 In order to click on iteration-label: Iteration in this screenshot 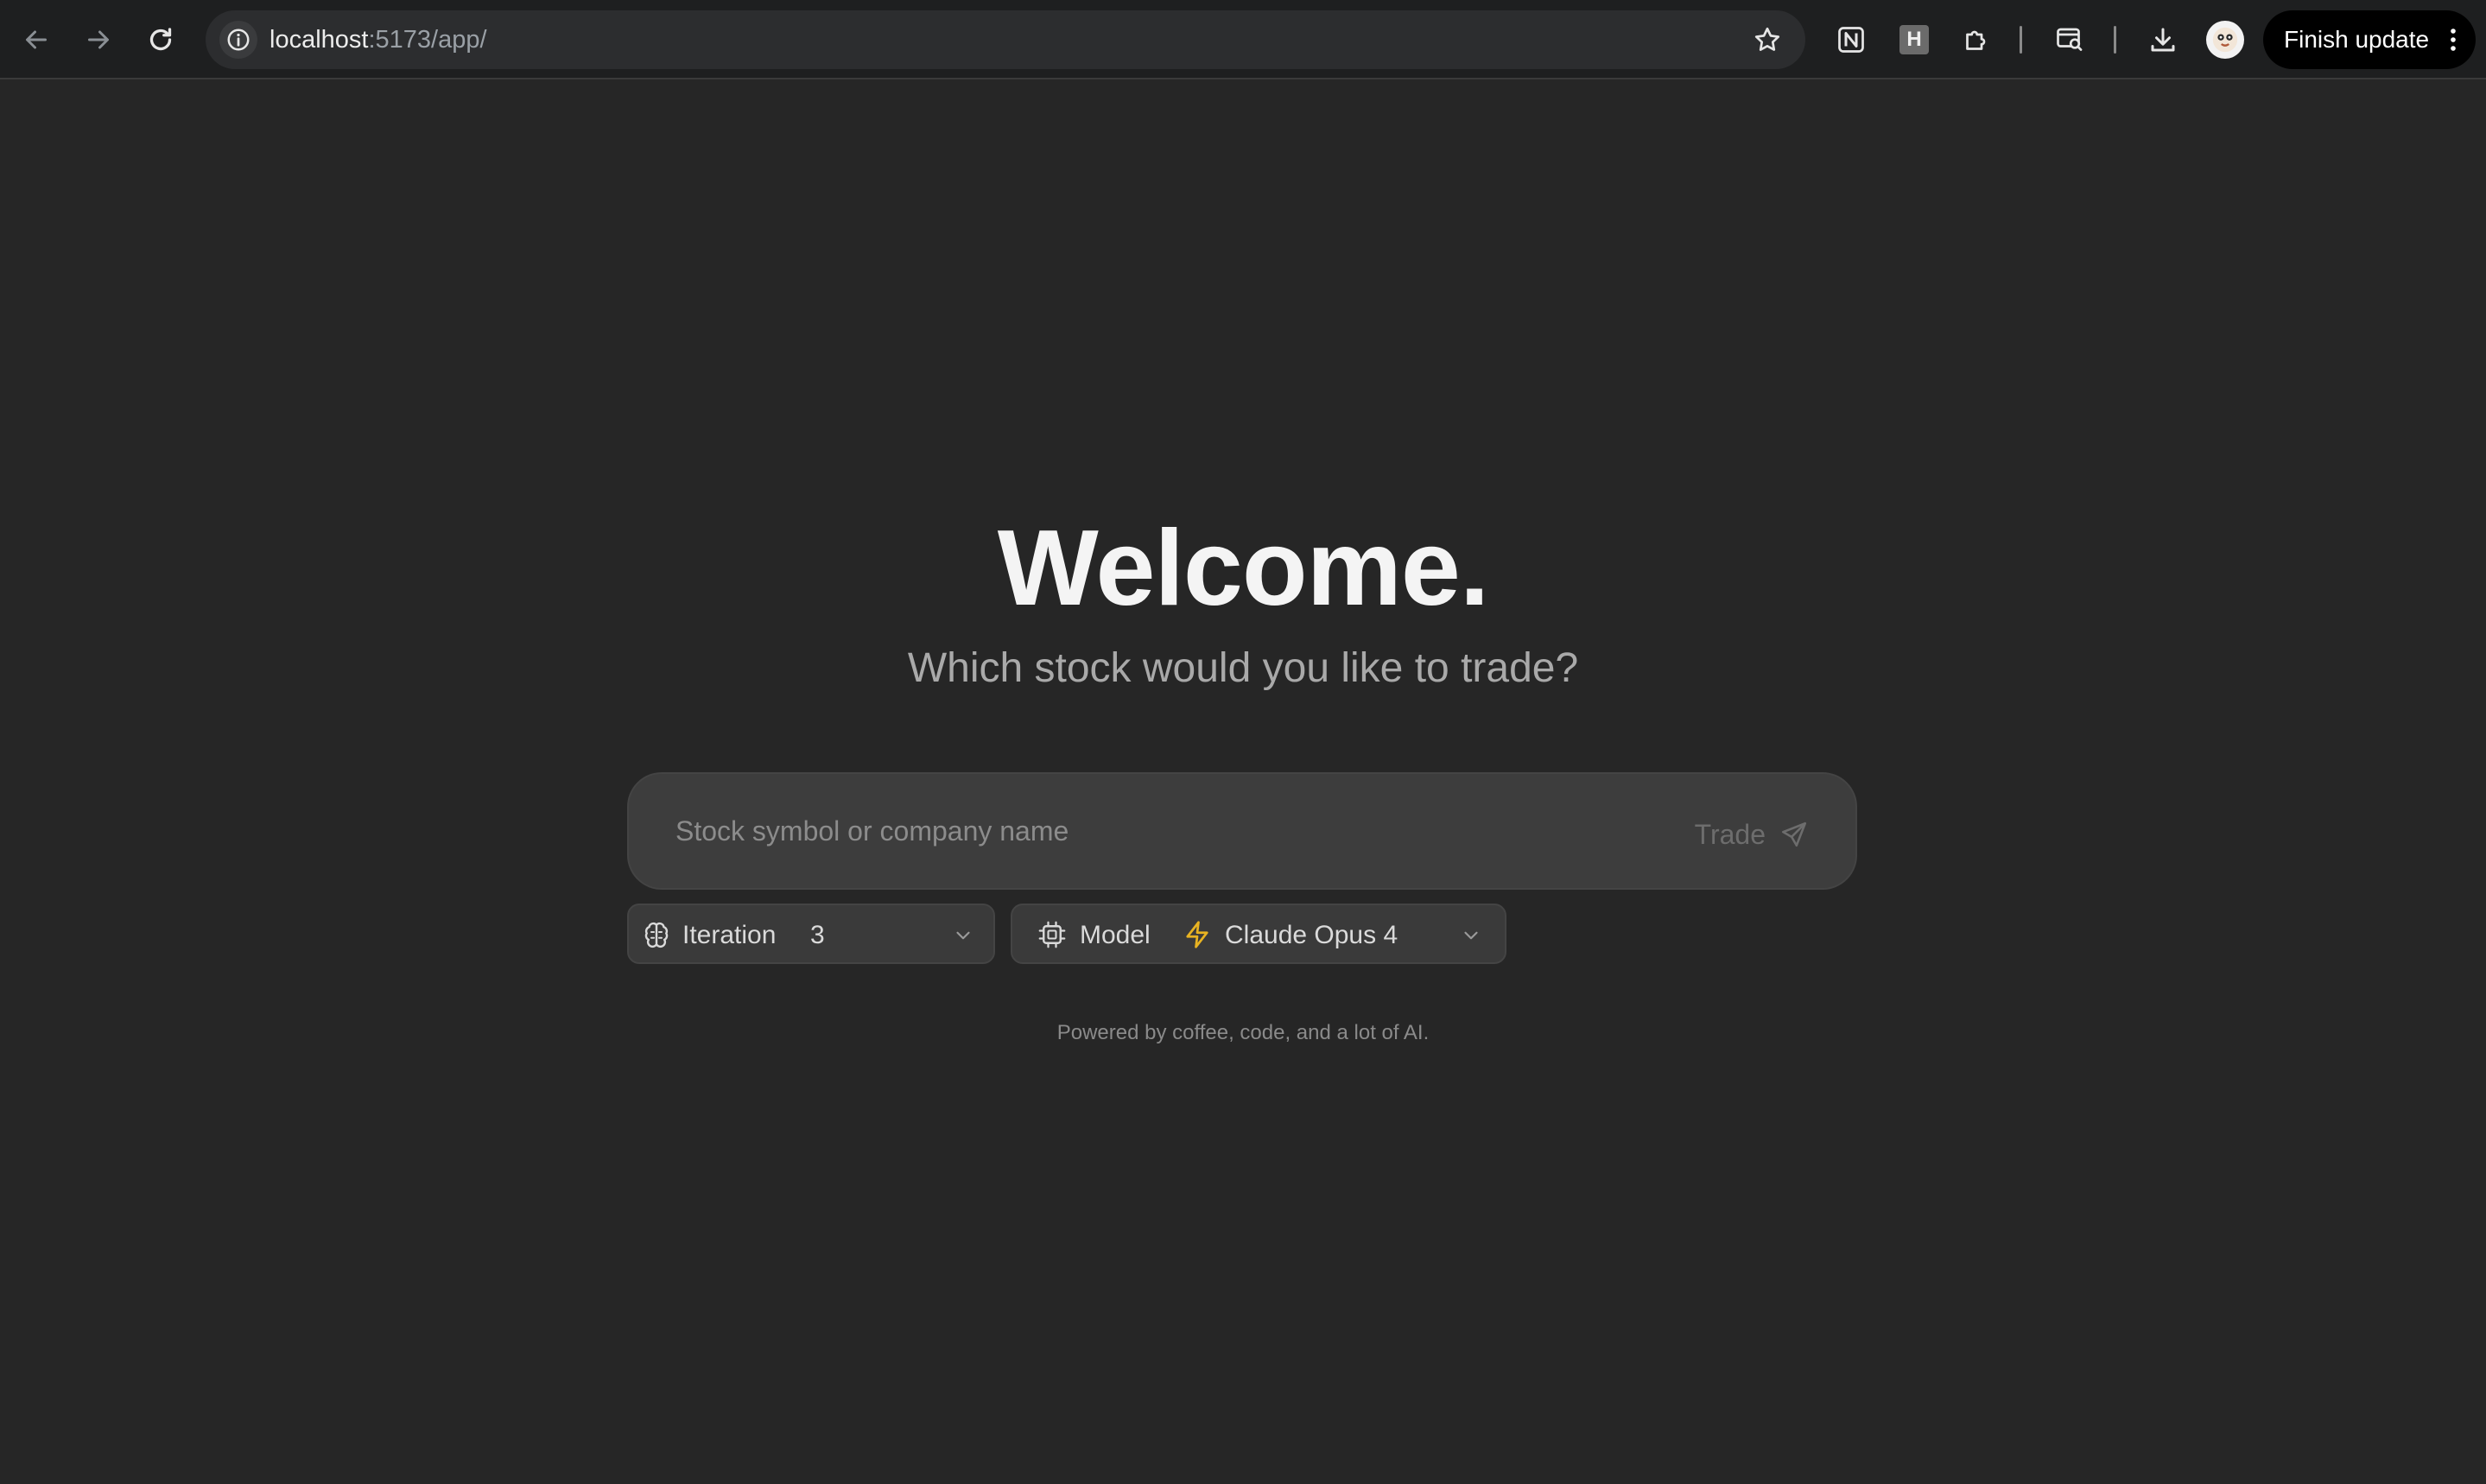, I will do `click(729, 935)`.